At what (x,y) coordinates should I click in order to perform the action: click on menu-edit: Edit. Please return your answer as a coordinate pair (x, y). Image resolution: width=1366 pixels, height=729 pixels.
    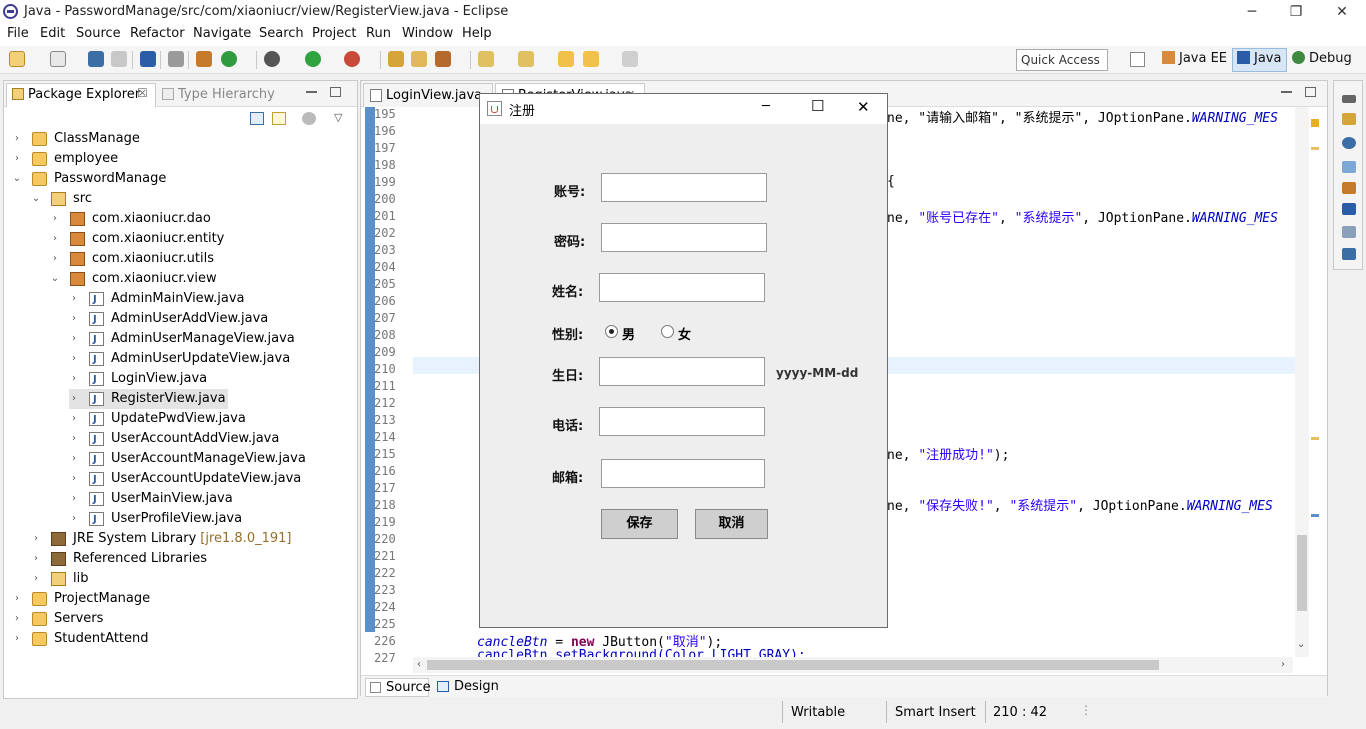
    Looking at the image, I should click on (52, 33).